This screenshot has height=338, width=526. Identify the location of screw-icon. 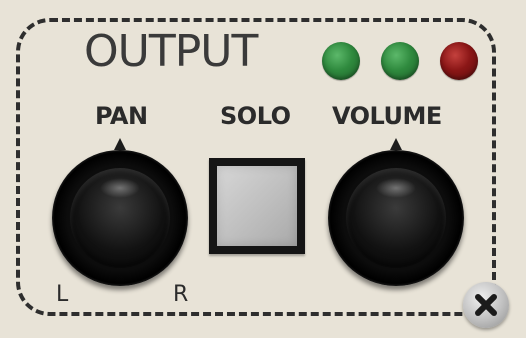
(486, 305).